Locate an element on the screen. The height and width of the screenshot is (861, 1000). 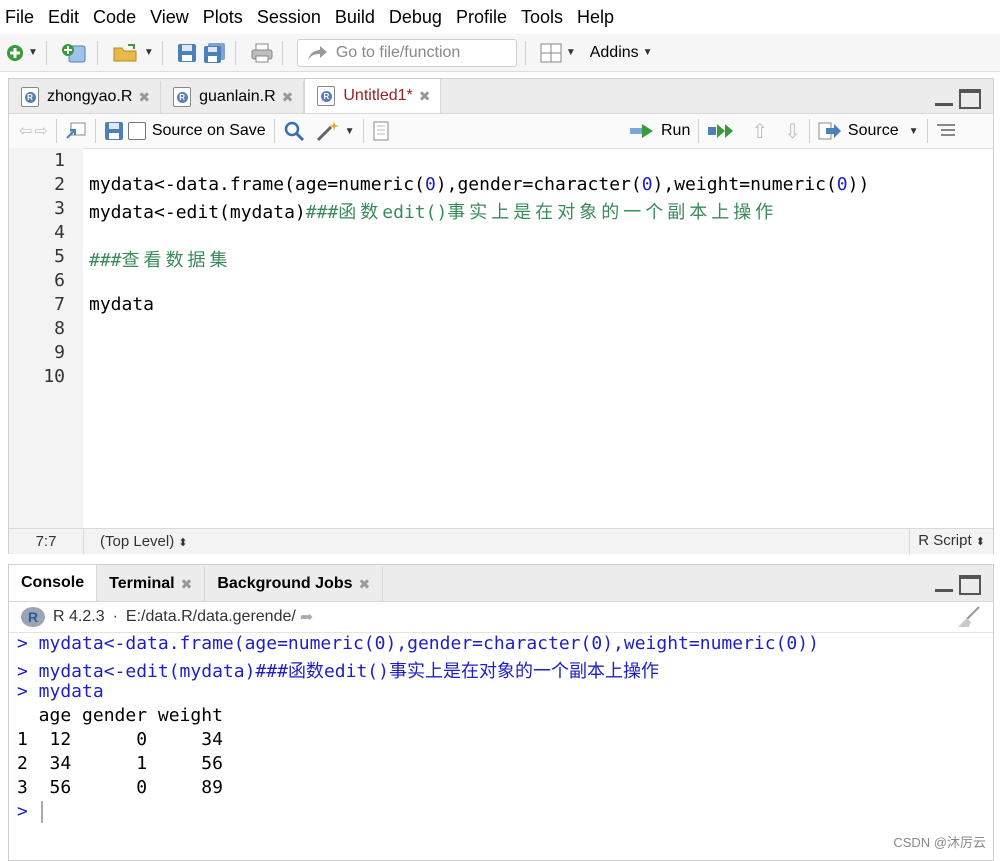
menu-build: Build is located at coordinates (357, 17).